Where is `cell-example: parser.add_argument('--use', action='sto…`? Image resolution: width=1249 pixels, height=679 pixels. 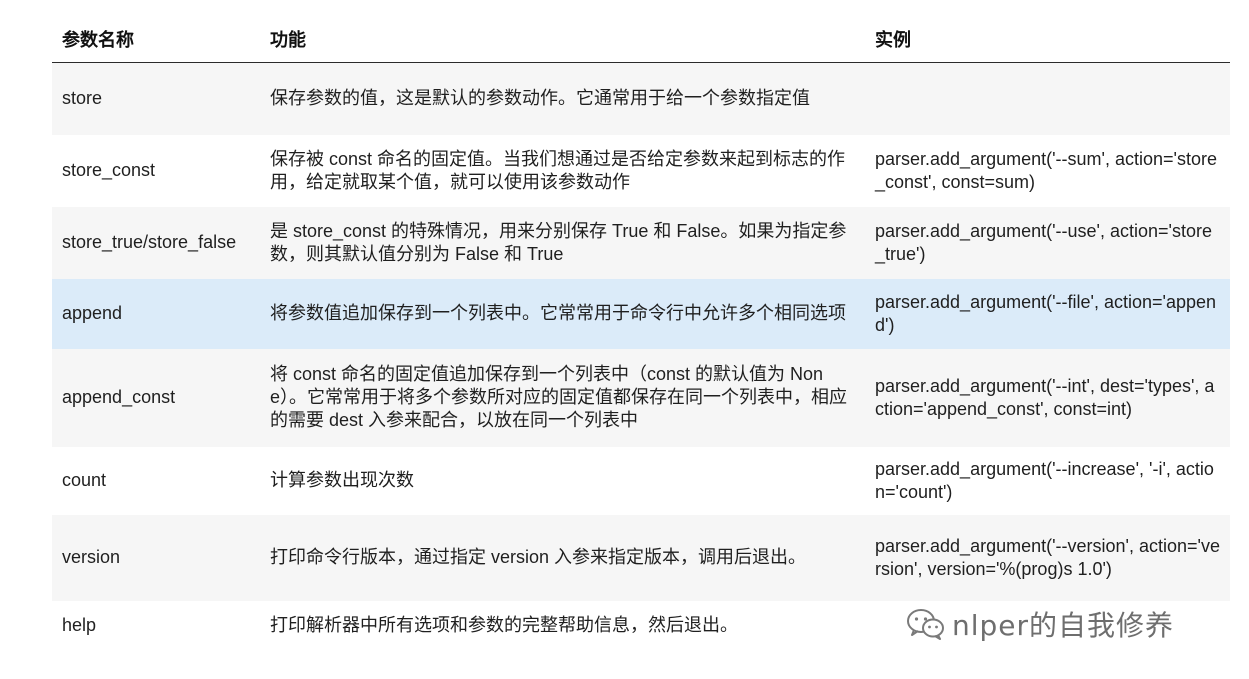
cell-example: parser.add_argument('--use', action='sto… is located at coordinates (1043, 242).